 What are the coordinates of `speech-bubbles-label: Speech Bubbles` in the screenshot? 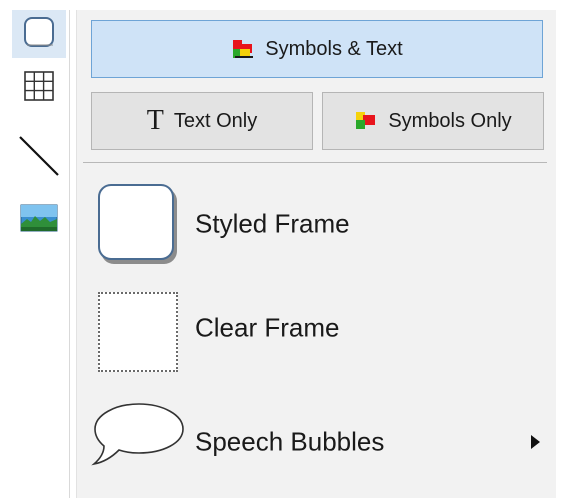 It's located at (290, 441).